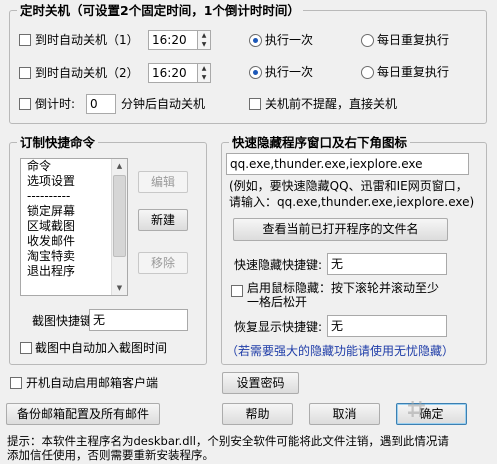  I want to click on shutdown-2-time-spinner: ▲ ▼, so click(204, 73).